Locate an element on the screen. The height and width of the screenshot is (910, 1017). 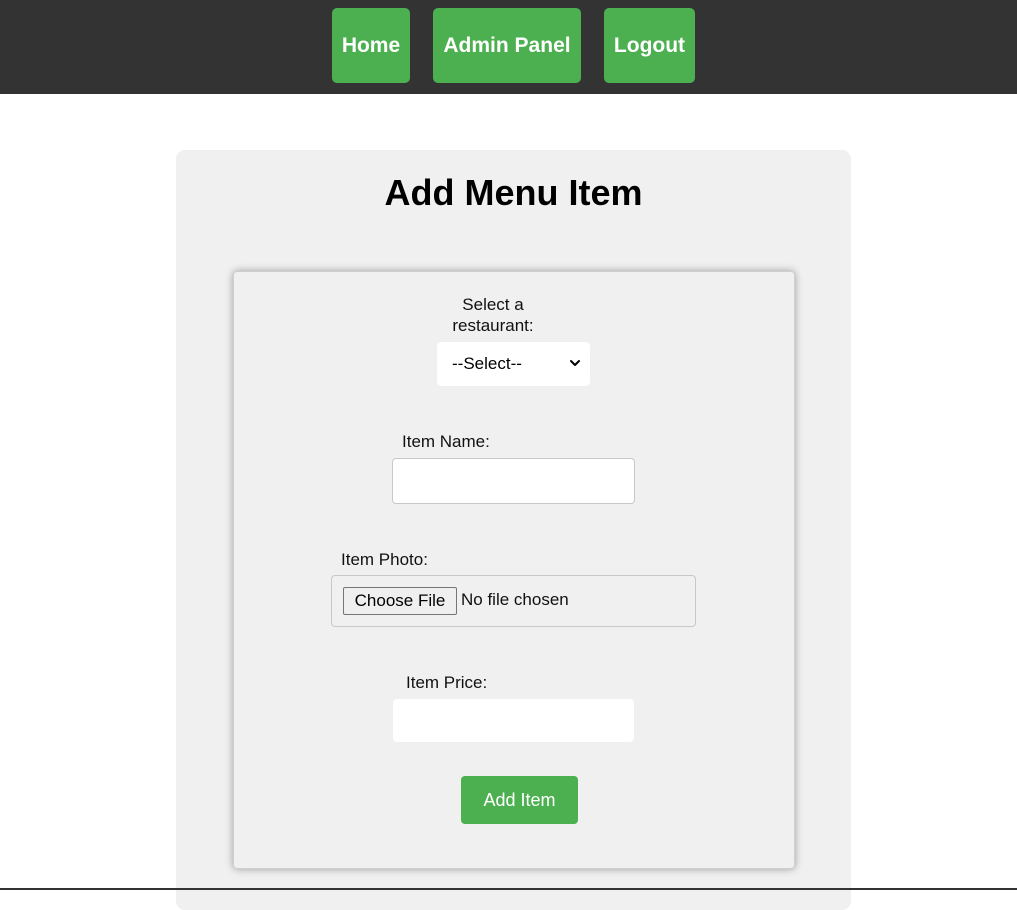
top-navigation-bar: Home Admin Panel Logout is located at coordinates (508, 47).